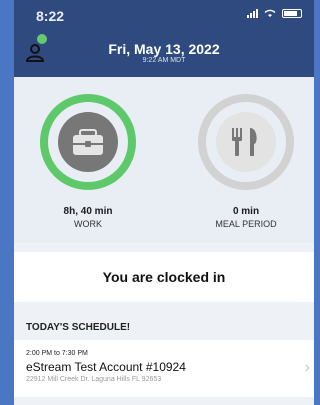  What do you see at coordinates (50, 16) in the screenshot?
I see `status-time: 8:22` at bounding box center [50, 16].